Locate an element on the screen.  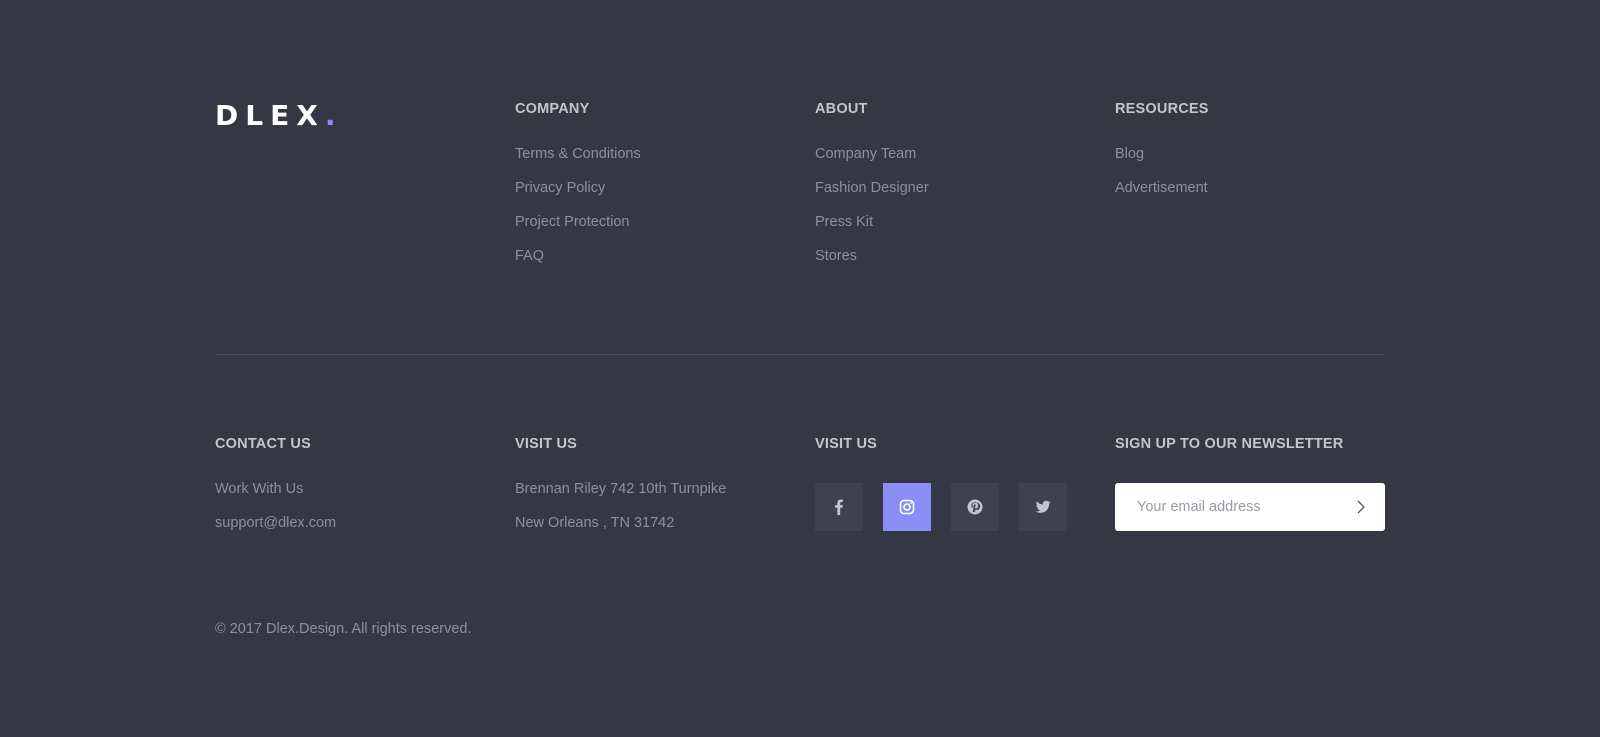
column-heading: RESOURCES is located at coordinates (1162, 109).